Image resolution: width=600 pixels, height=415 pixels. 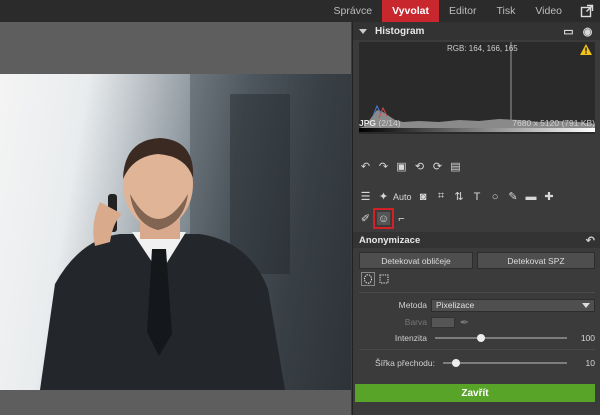 I want to click on dropdown-arrow-icon, so click(x=586, y=305).